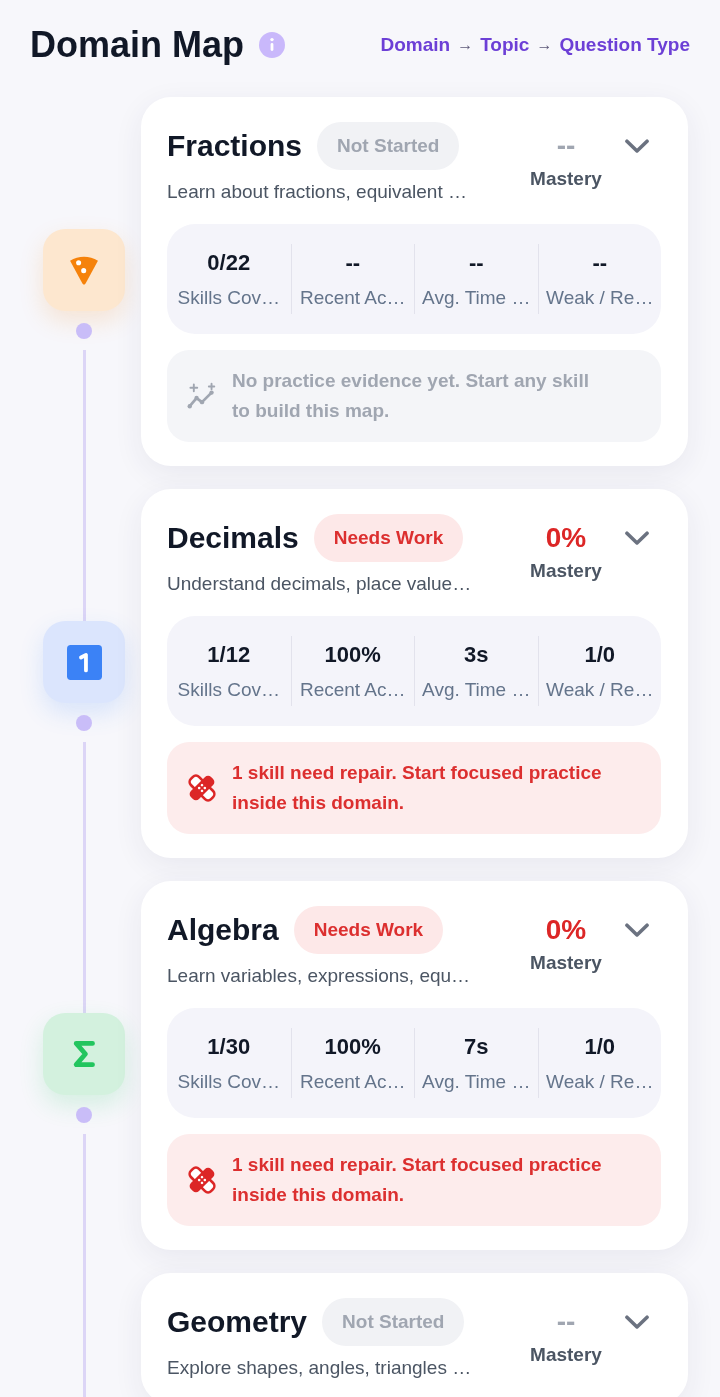 The width and height of the screenshot is (720, 1397). I want to click on notice-text: No practice evidence yet. Start any skill to build this map., so click(411, 396).